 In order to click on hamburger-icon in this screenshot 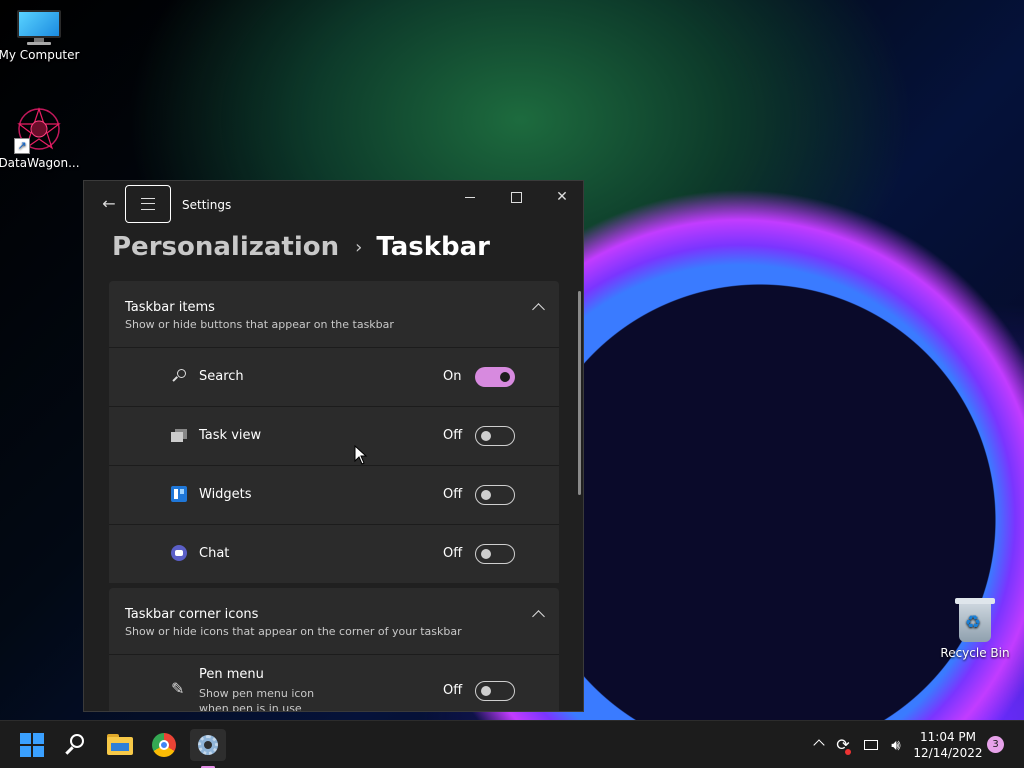, I will do `click(148, 204)`.